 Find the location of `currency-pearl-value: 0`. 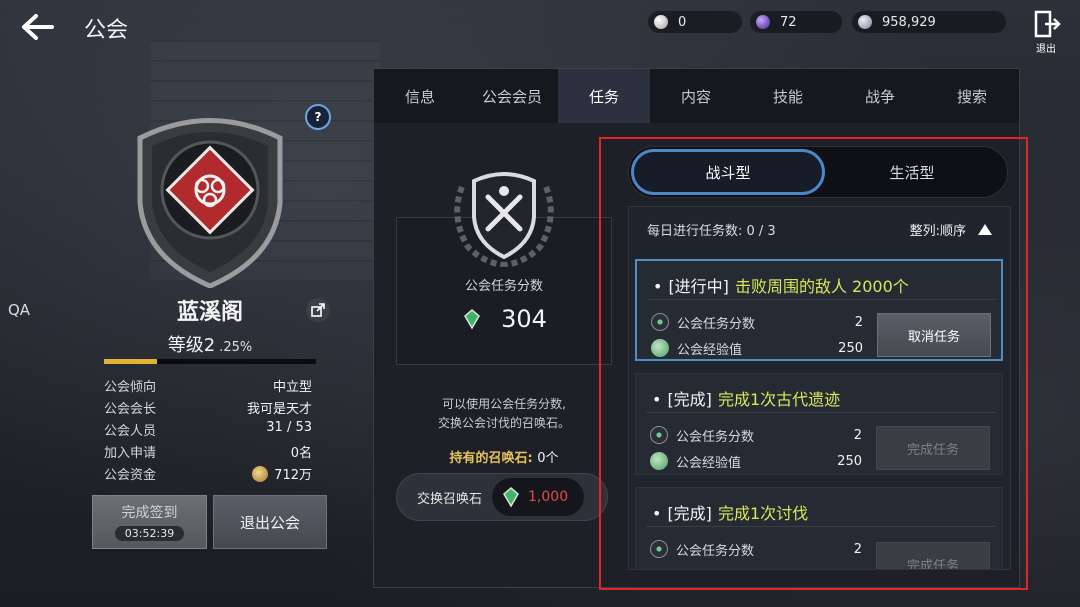

currency-pearl-value: 0 is located at coordinates (682, 22).